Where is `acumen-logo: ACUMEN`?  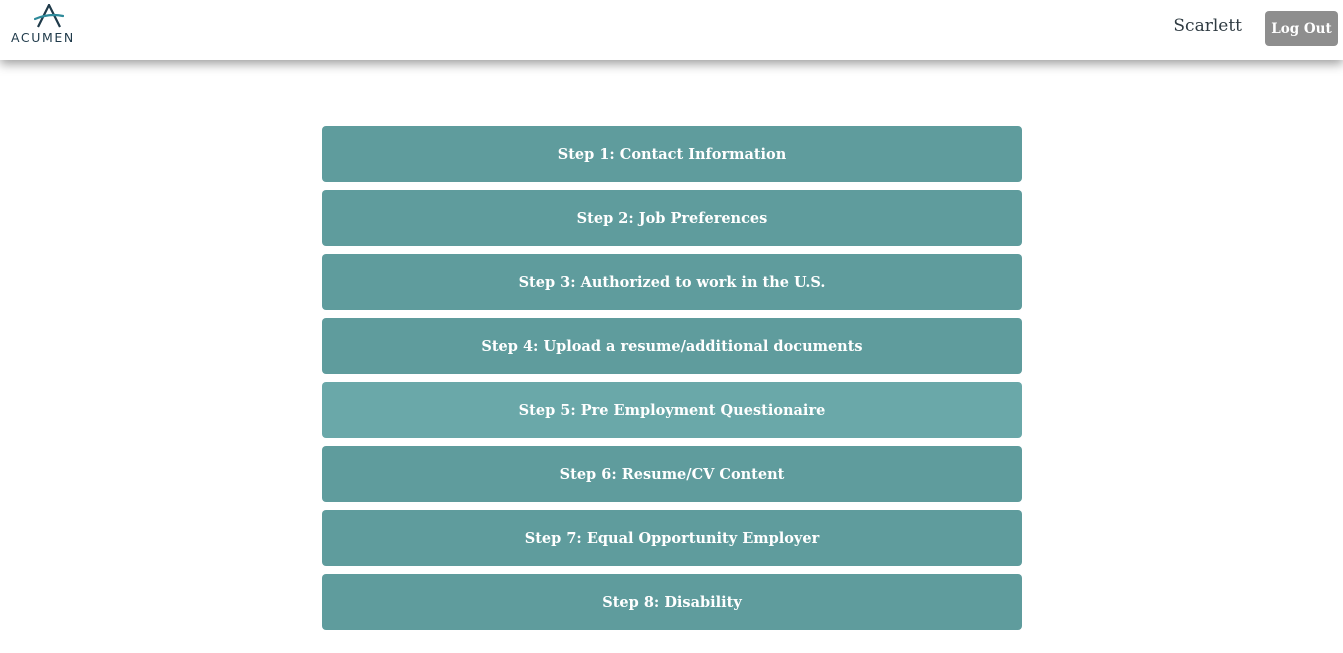
acumen-logo: ACUMEN is located at coordinates (48, 25).